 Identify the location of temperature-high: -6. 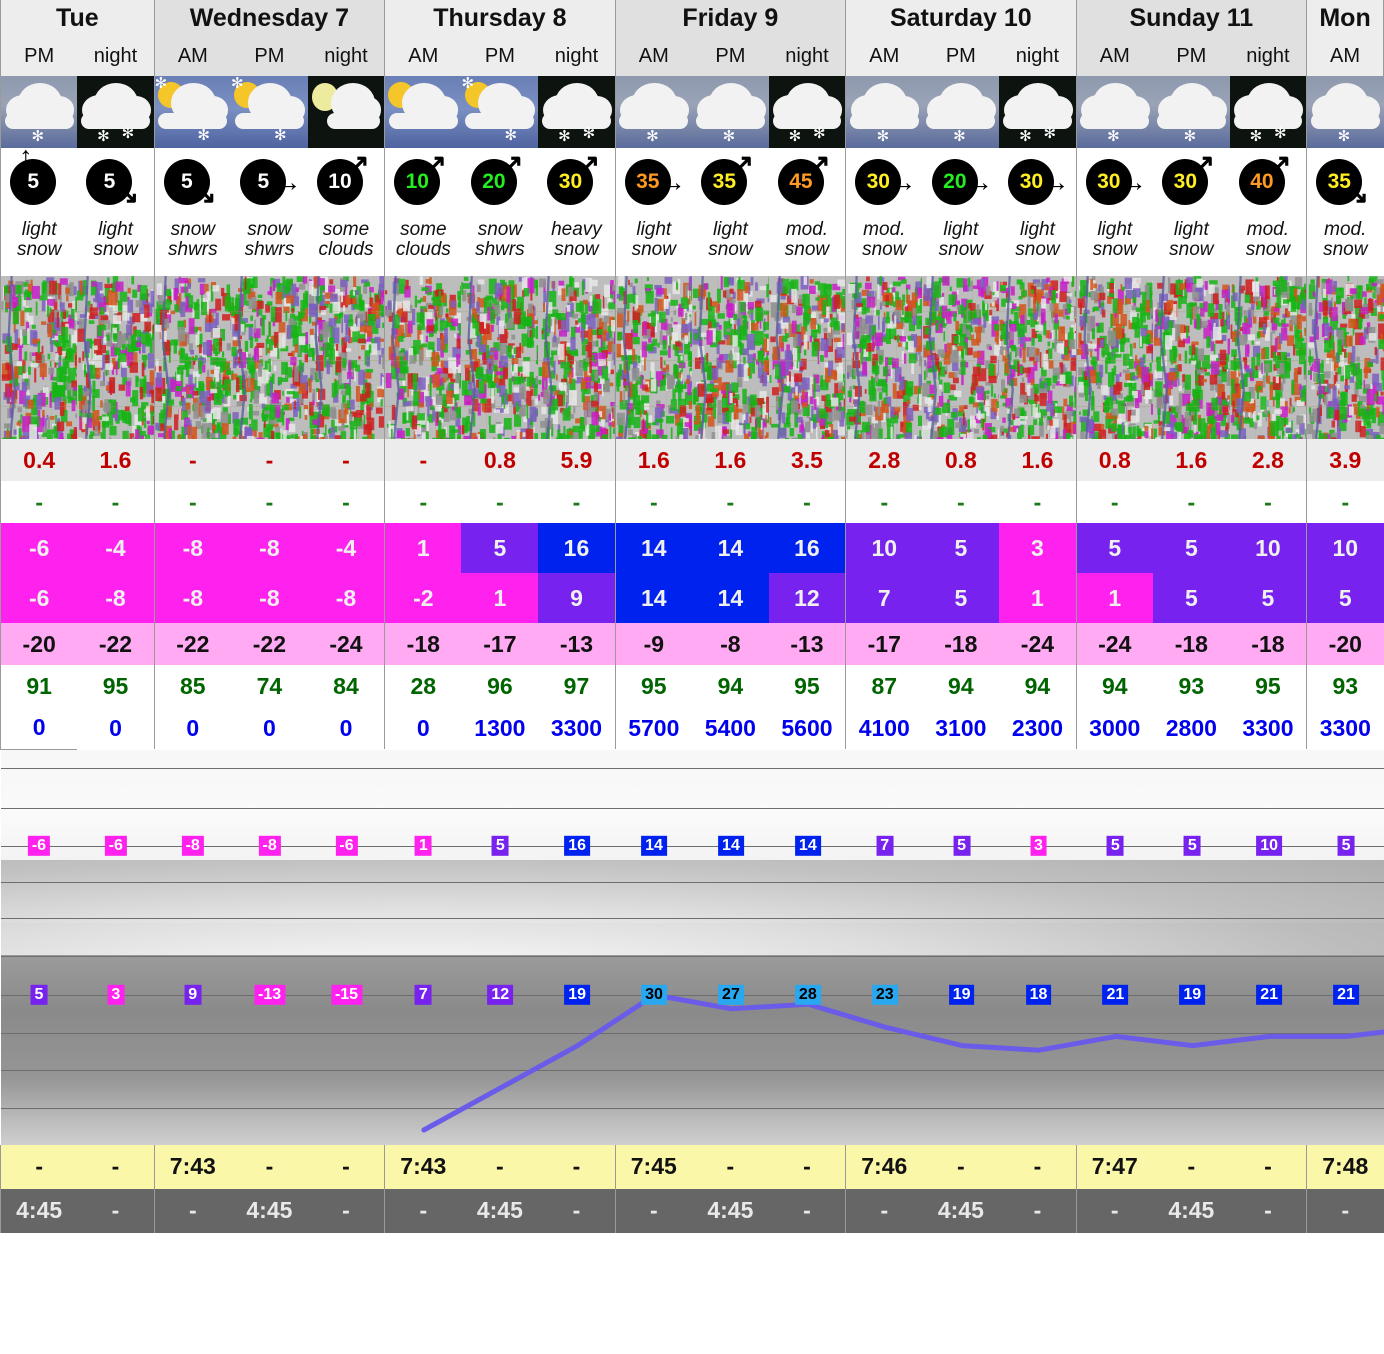
(39, 548).